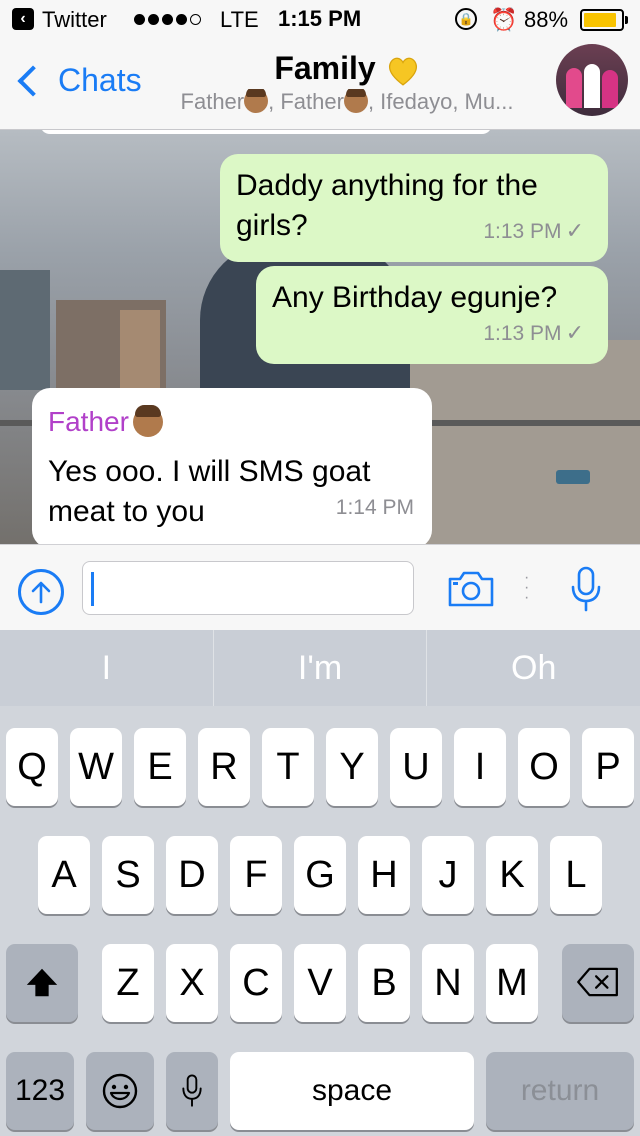  I want to click on message-text: Daddy anything for the, so click(387, 185).